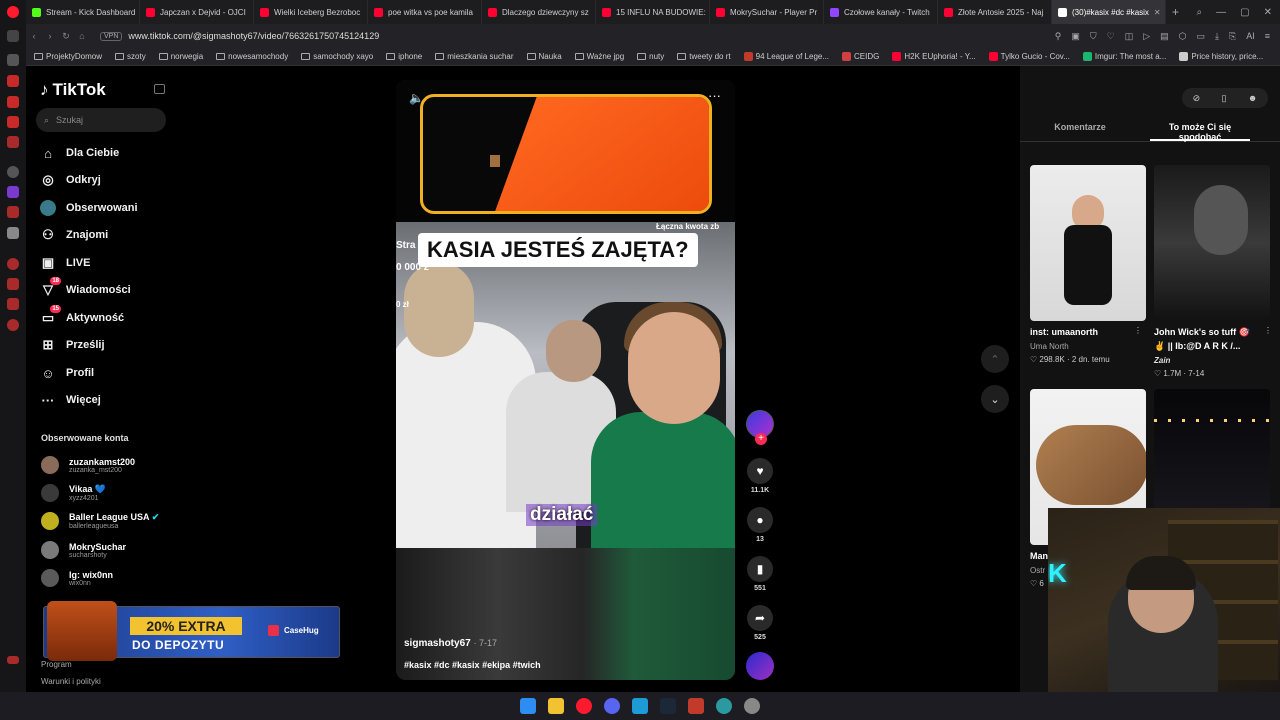  Describe the element at coordinates (1217, 36) in the screenshot. I see `download-icon: ⤓` at that location.